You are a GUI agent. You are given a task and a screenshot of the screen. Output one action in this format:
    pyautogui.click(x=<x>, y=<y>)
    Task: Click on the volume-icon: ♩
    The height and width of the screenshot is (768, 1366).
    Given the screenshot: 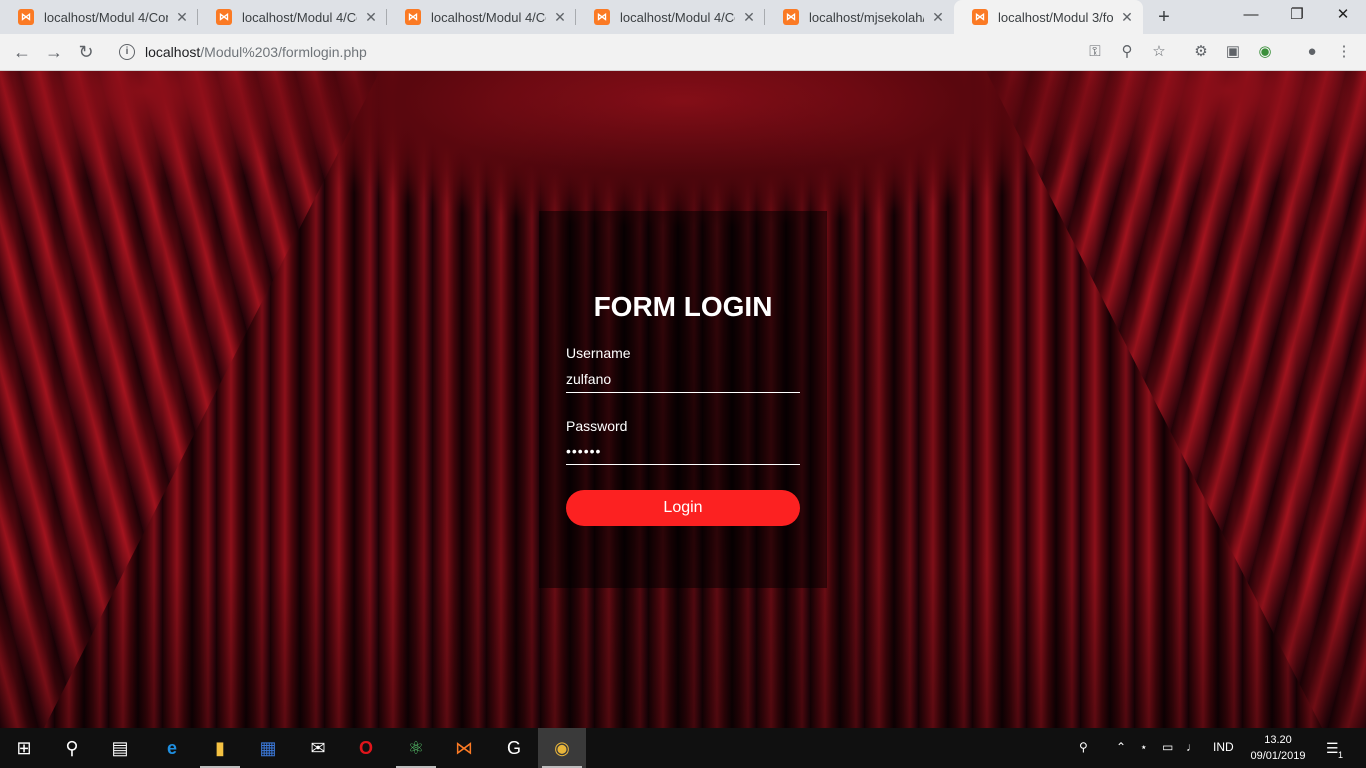 What is the action you would take?
    pyautogui.click(x=1192, y=747)
    